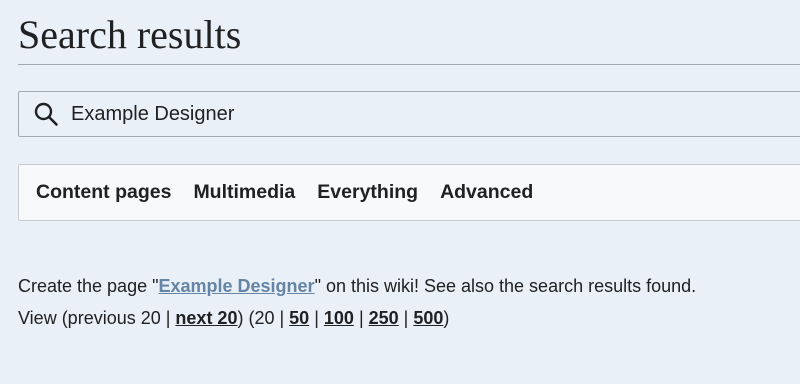  Describe the element at coordinates (421, 114) in the screenshot. I see `search-input` at that location.